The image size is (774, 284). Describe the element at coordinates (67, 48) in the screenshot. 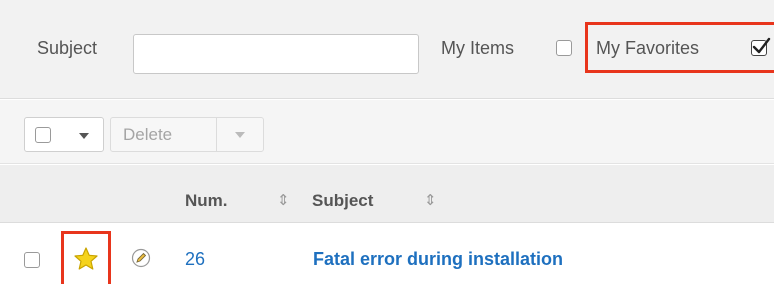

I see `subject-filter-label: Subject` at that location.